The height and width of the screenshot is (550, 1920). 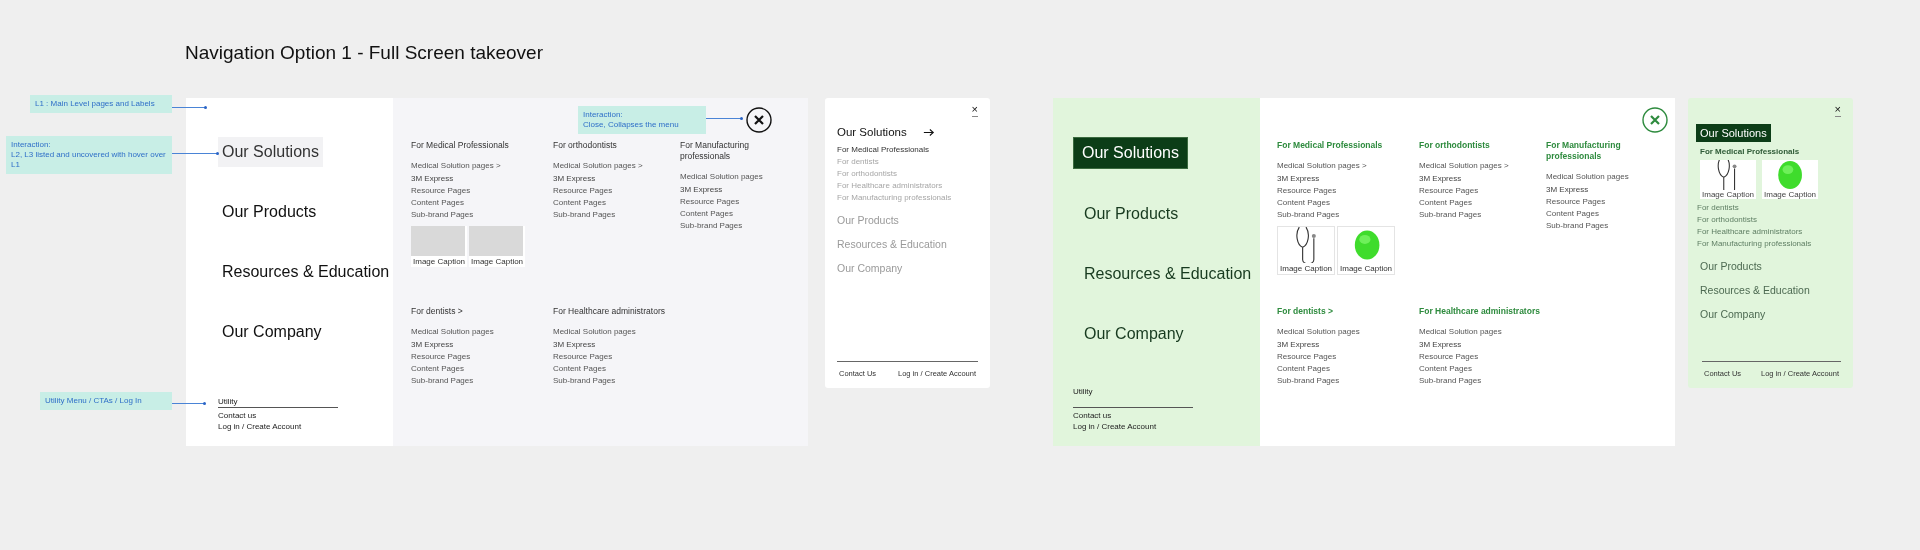 What do you see at coordinates (106, 401) in the screenshot?
I see `annotation-note: Utility Menu / CTAs / Log In` at bounding box center [106, 401].